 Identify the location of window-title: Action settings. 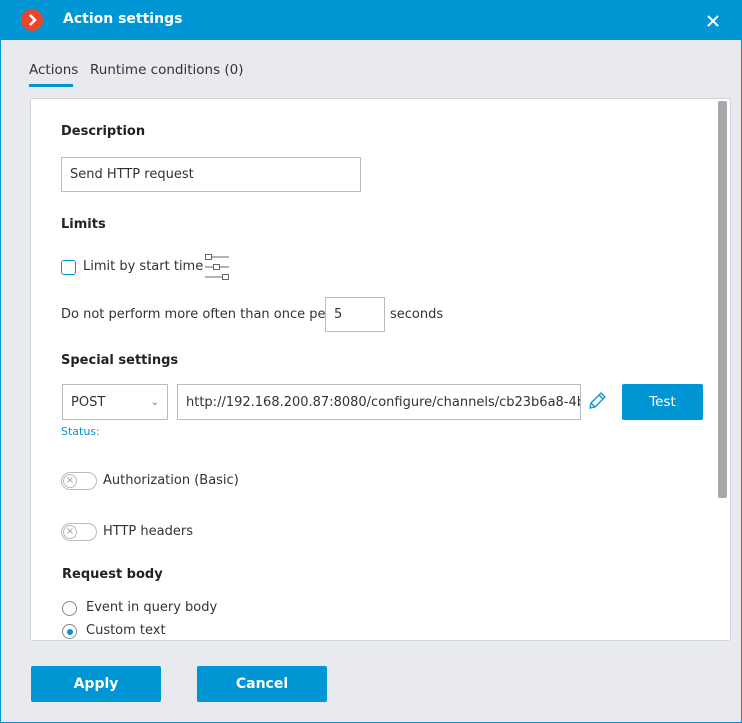
(123, 19).